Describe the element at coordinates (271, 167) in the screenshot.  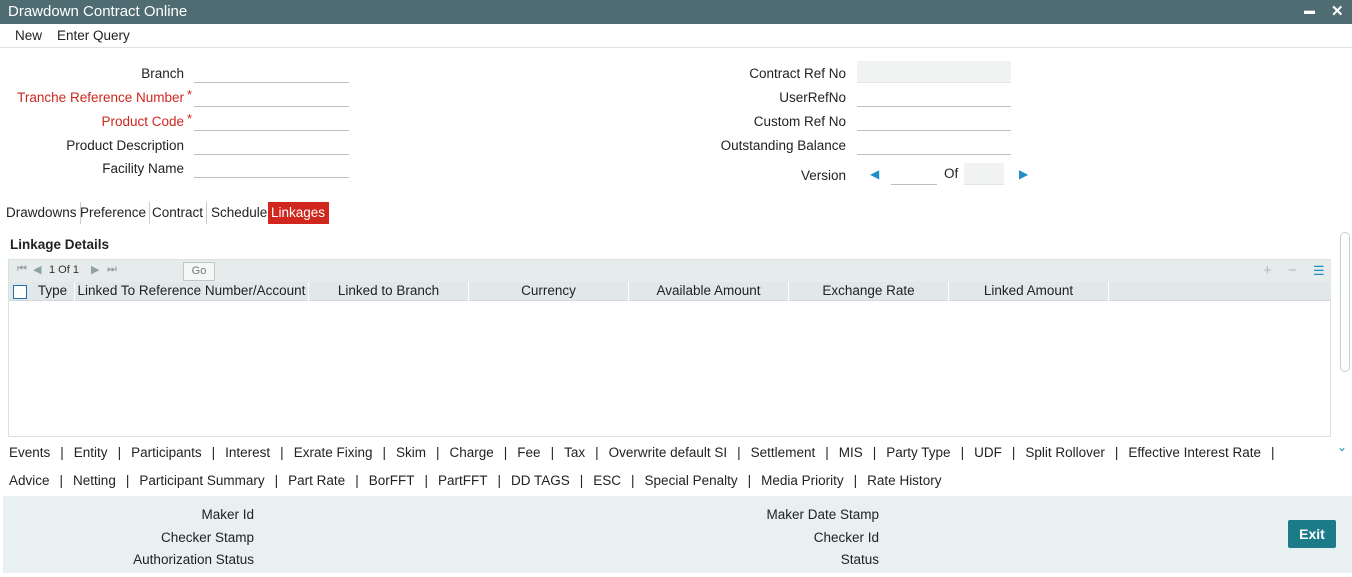
I see `facility-name-input` at that location.